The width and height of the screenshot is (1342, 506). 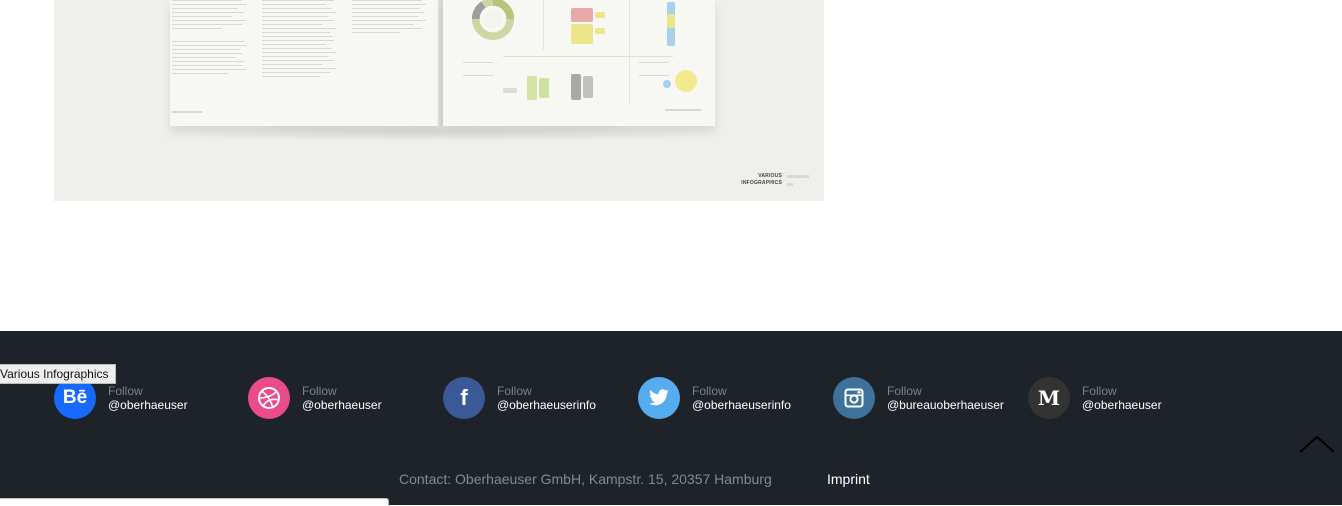 I want to click on imprint-link: Imprint, so click(x=848, y=479).